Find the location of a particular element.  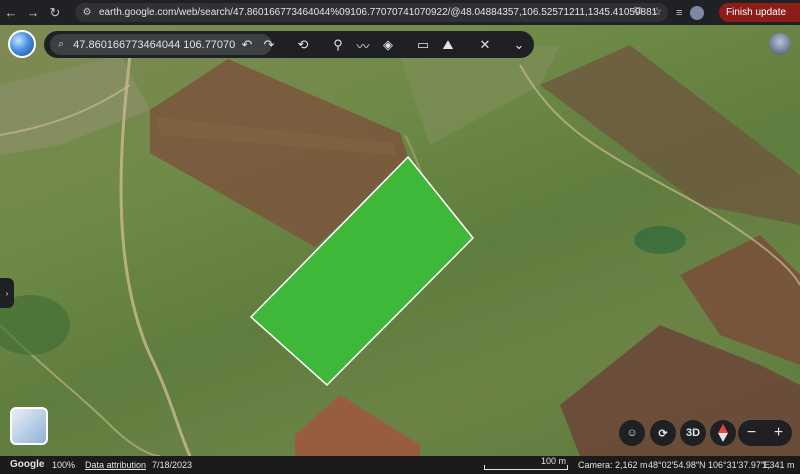

bookmark-star-icon: ☆ is located at coordinates (657, 11).